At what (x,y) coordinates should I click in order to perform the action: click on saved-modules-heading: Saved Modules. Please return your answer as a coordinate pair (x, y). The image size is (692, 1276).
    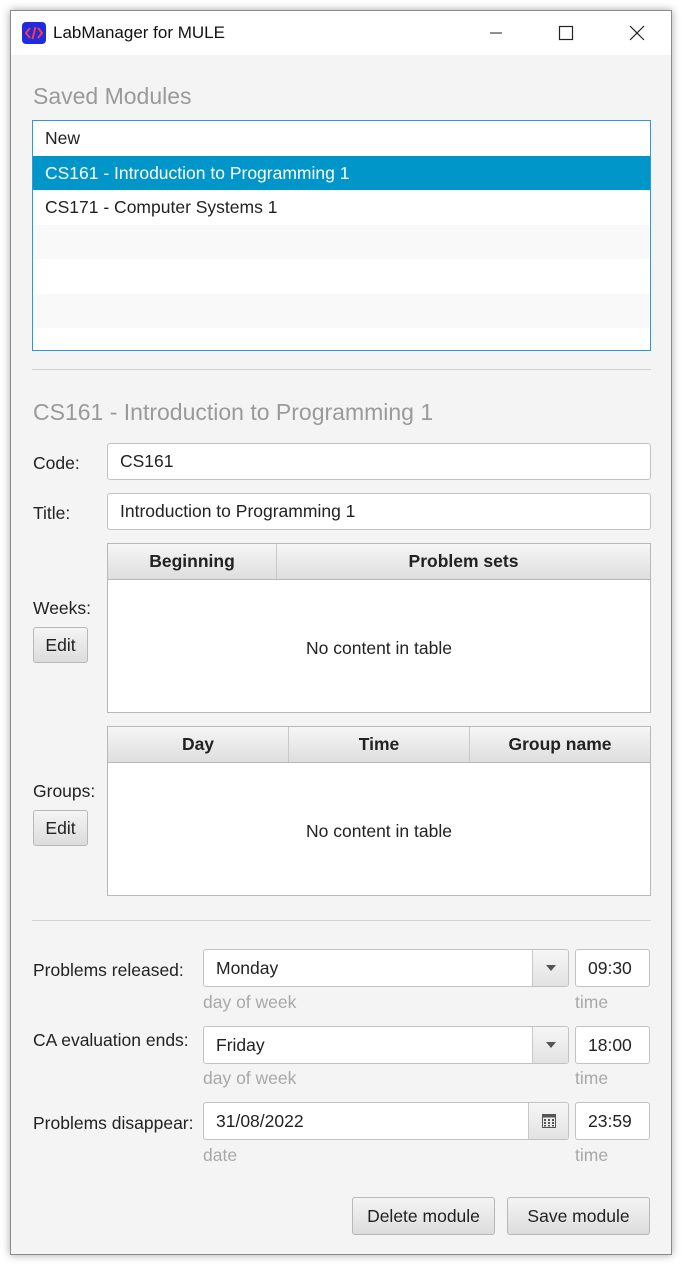
    Looking at the image, I should click on (112, 96).